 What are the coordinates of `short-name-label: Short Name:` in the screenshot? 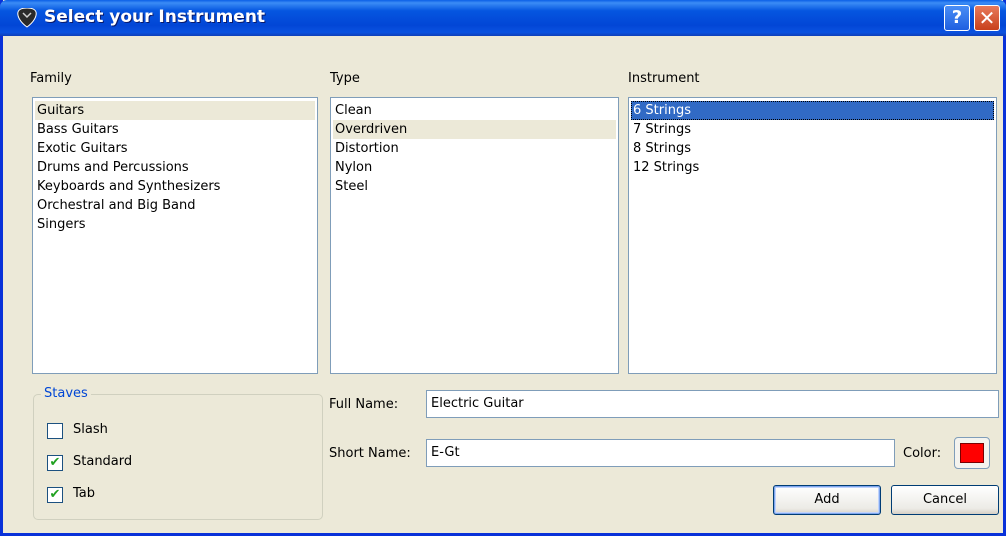 It's located at (370, 453).